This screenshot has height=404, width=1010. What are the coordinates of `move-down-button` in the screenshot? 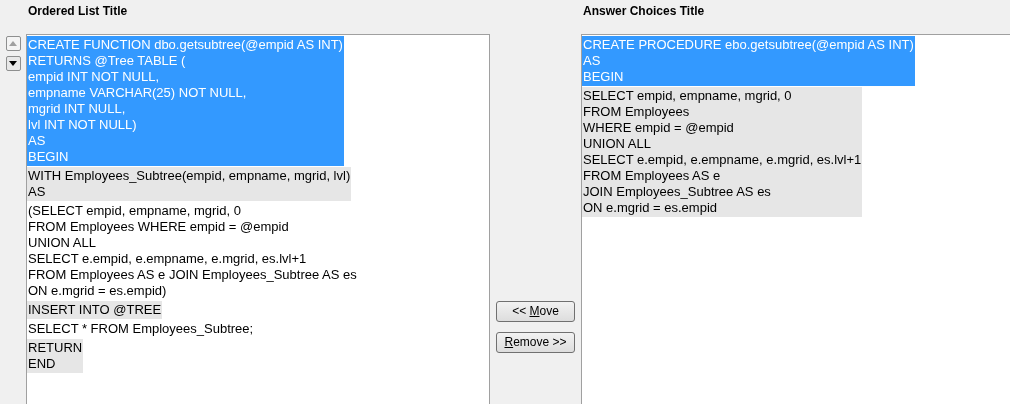 It's located at (13, 63).